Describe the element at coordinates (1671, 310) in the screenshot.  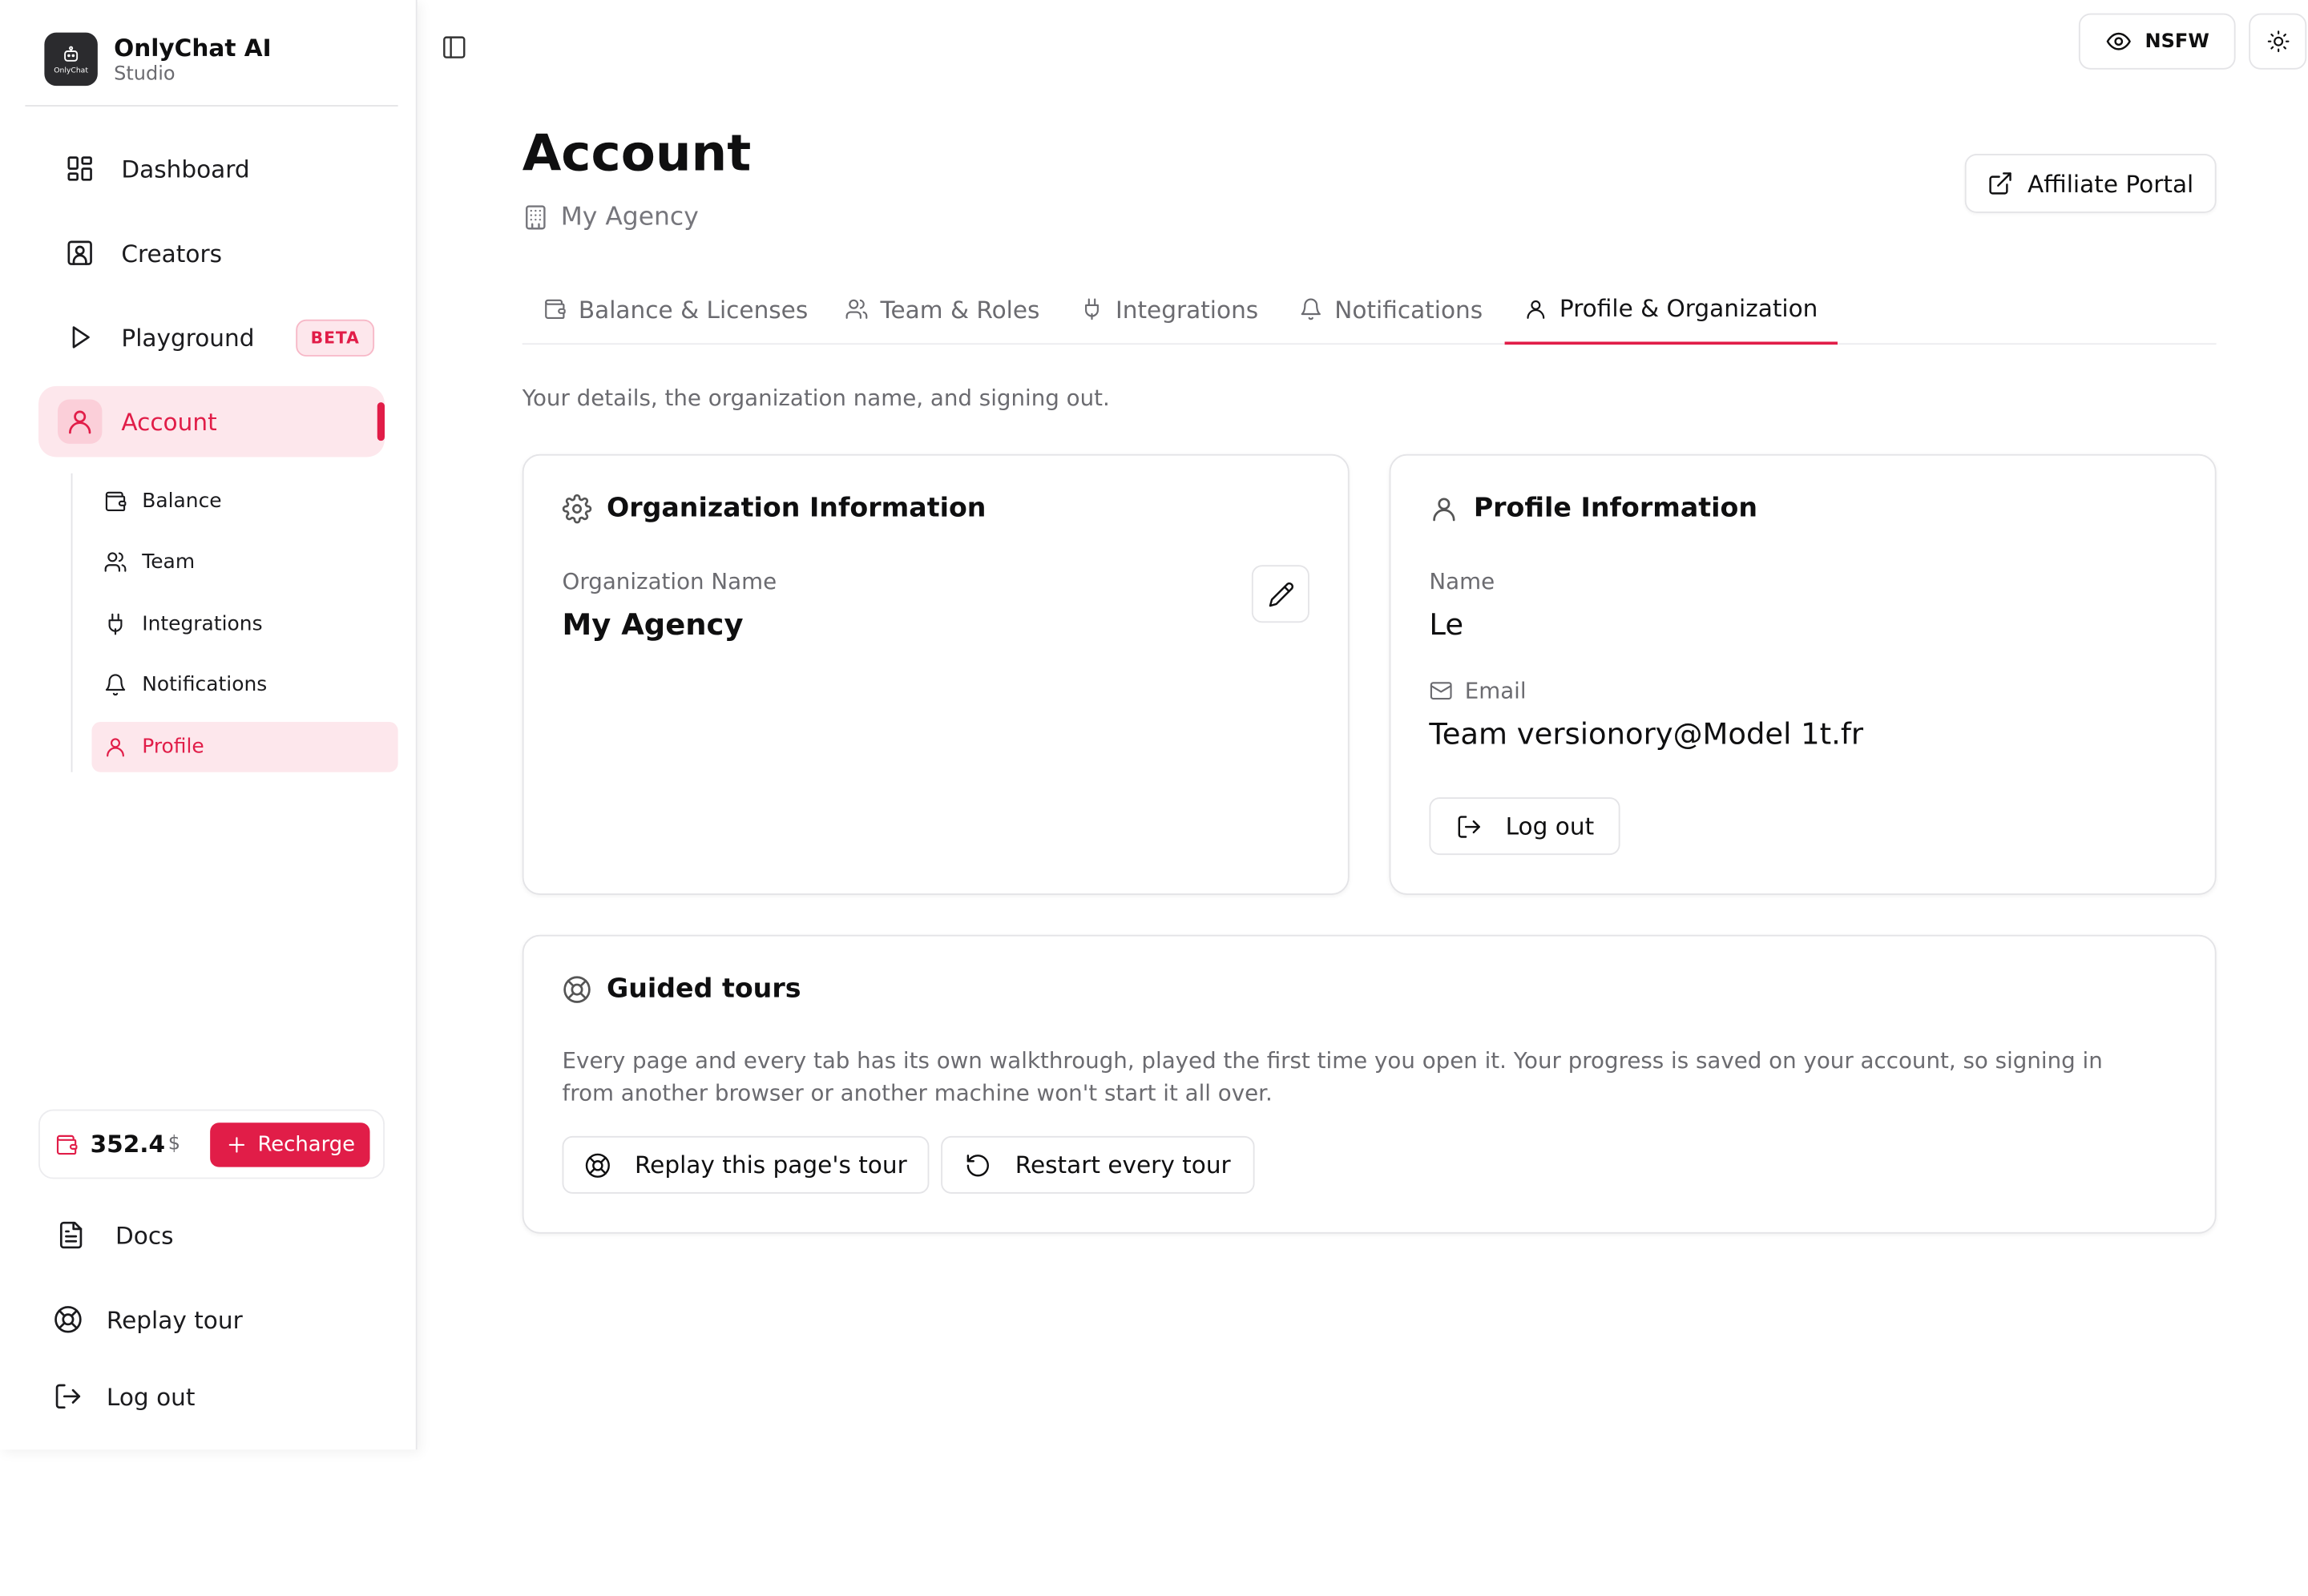
I see `tab-profile-organization: Profile & Organization` at that location.